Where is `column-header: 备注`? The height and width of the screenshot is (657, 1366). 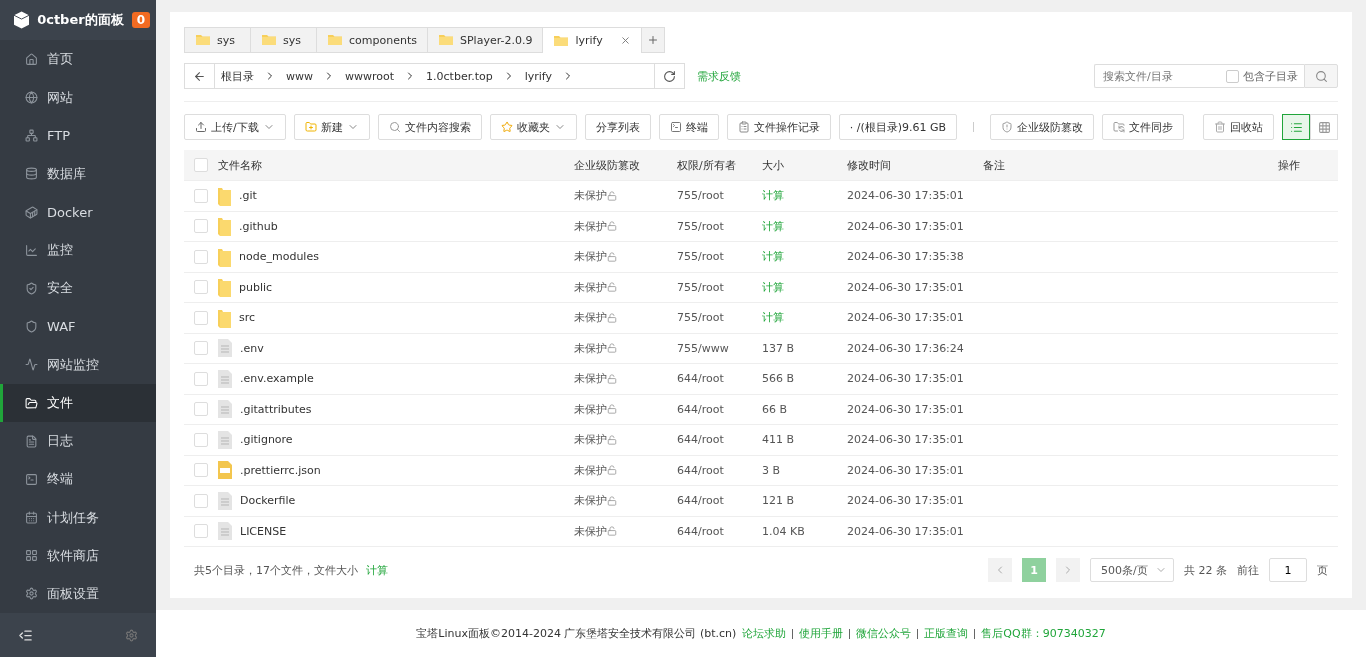
column-header: 备注 is located at coordinates (1130, 165).